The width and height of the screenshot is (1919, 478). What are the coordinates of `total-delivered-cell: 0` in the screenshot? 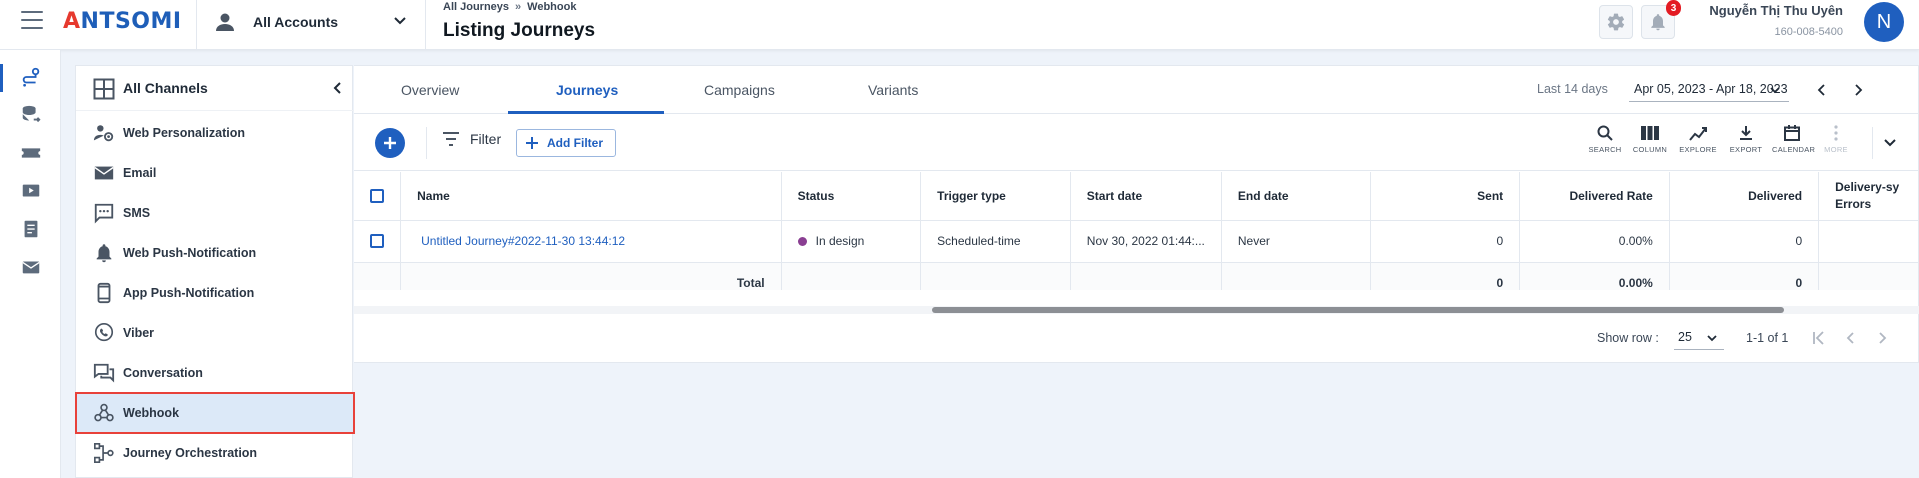 It's located at (1744, 276).